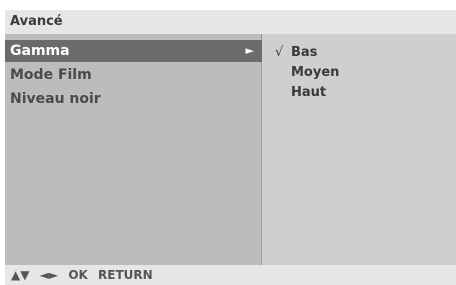  I want to click on menu-item-label: Gamma, so click(40, 51).